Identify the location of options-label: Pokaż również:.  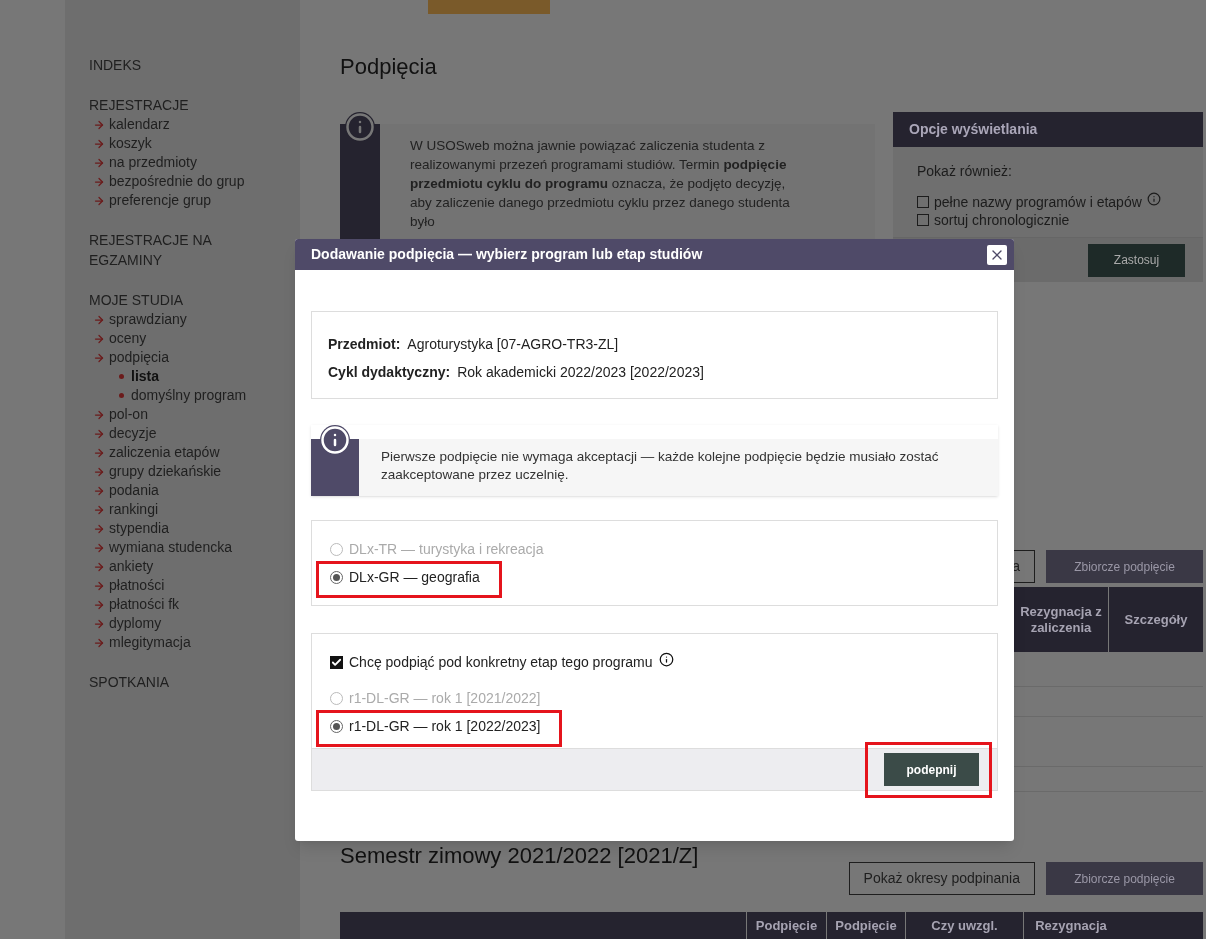
(965, 171).